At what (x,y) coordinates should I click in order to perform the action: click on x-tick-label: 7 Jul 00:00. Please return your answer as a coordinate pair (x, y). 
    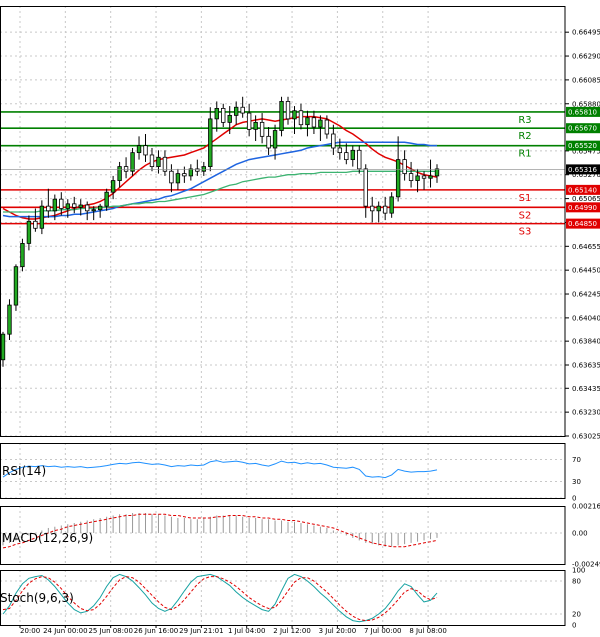
    Looking at the image, I should click on (383, 631).